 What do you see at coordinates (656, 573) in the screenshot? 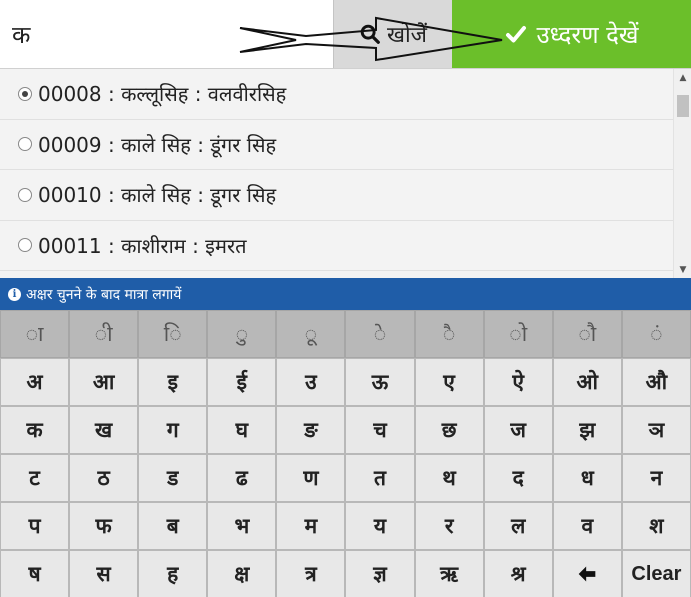
I see `clear-key: Clear` at bounding box center [656, 573].